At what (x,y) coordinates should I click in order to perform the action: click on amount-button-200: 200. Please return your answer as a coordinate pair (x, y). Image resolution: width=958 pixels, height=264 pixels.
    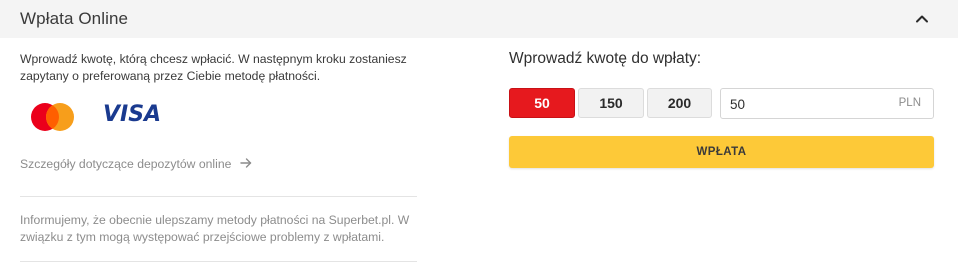
    Looking at the image, I should click on (679, 103).